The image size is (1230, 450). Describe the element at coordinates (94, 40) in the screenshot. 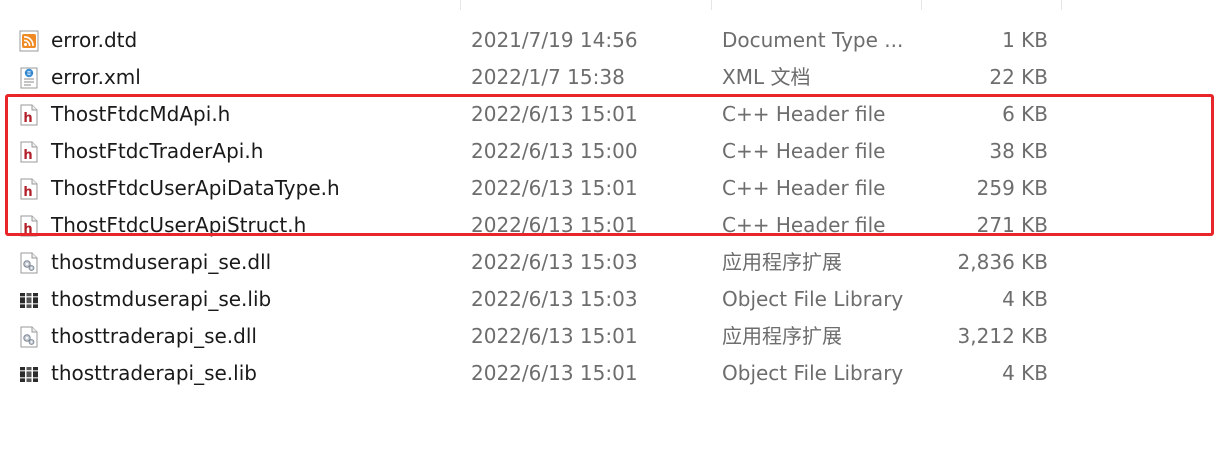

I see `file-name: error.dtd` at that location.